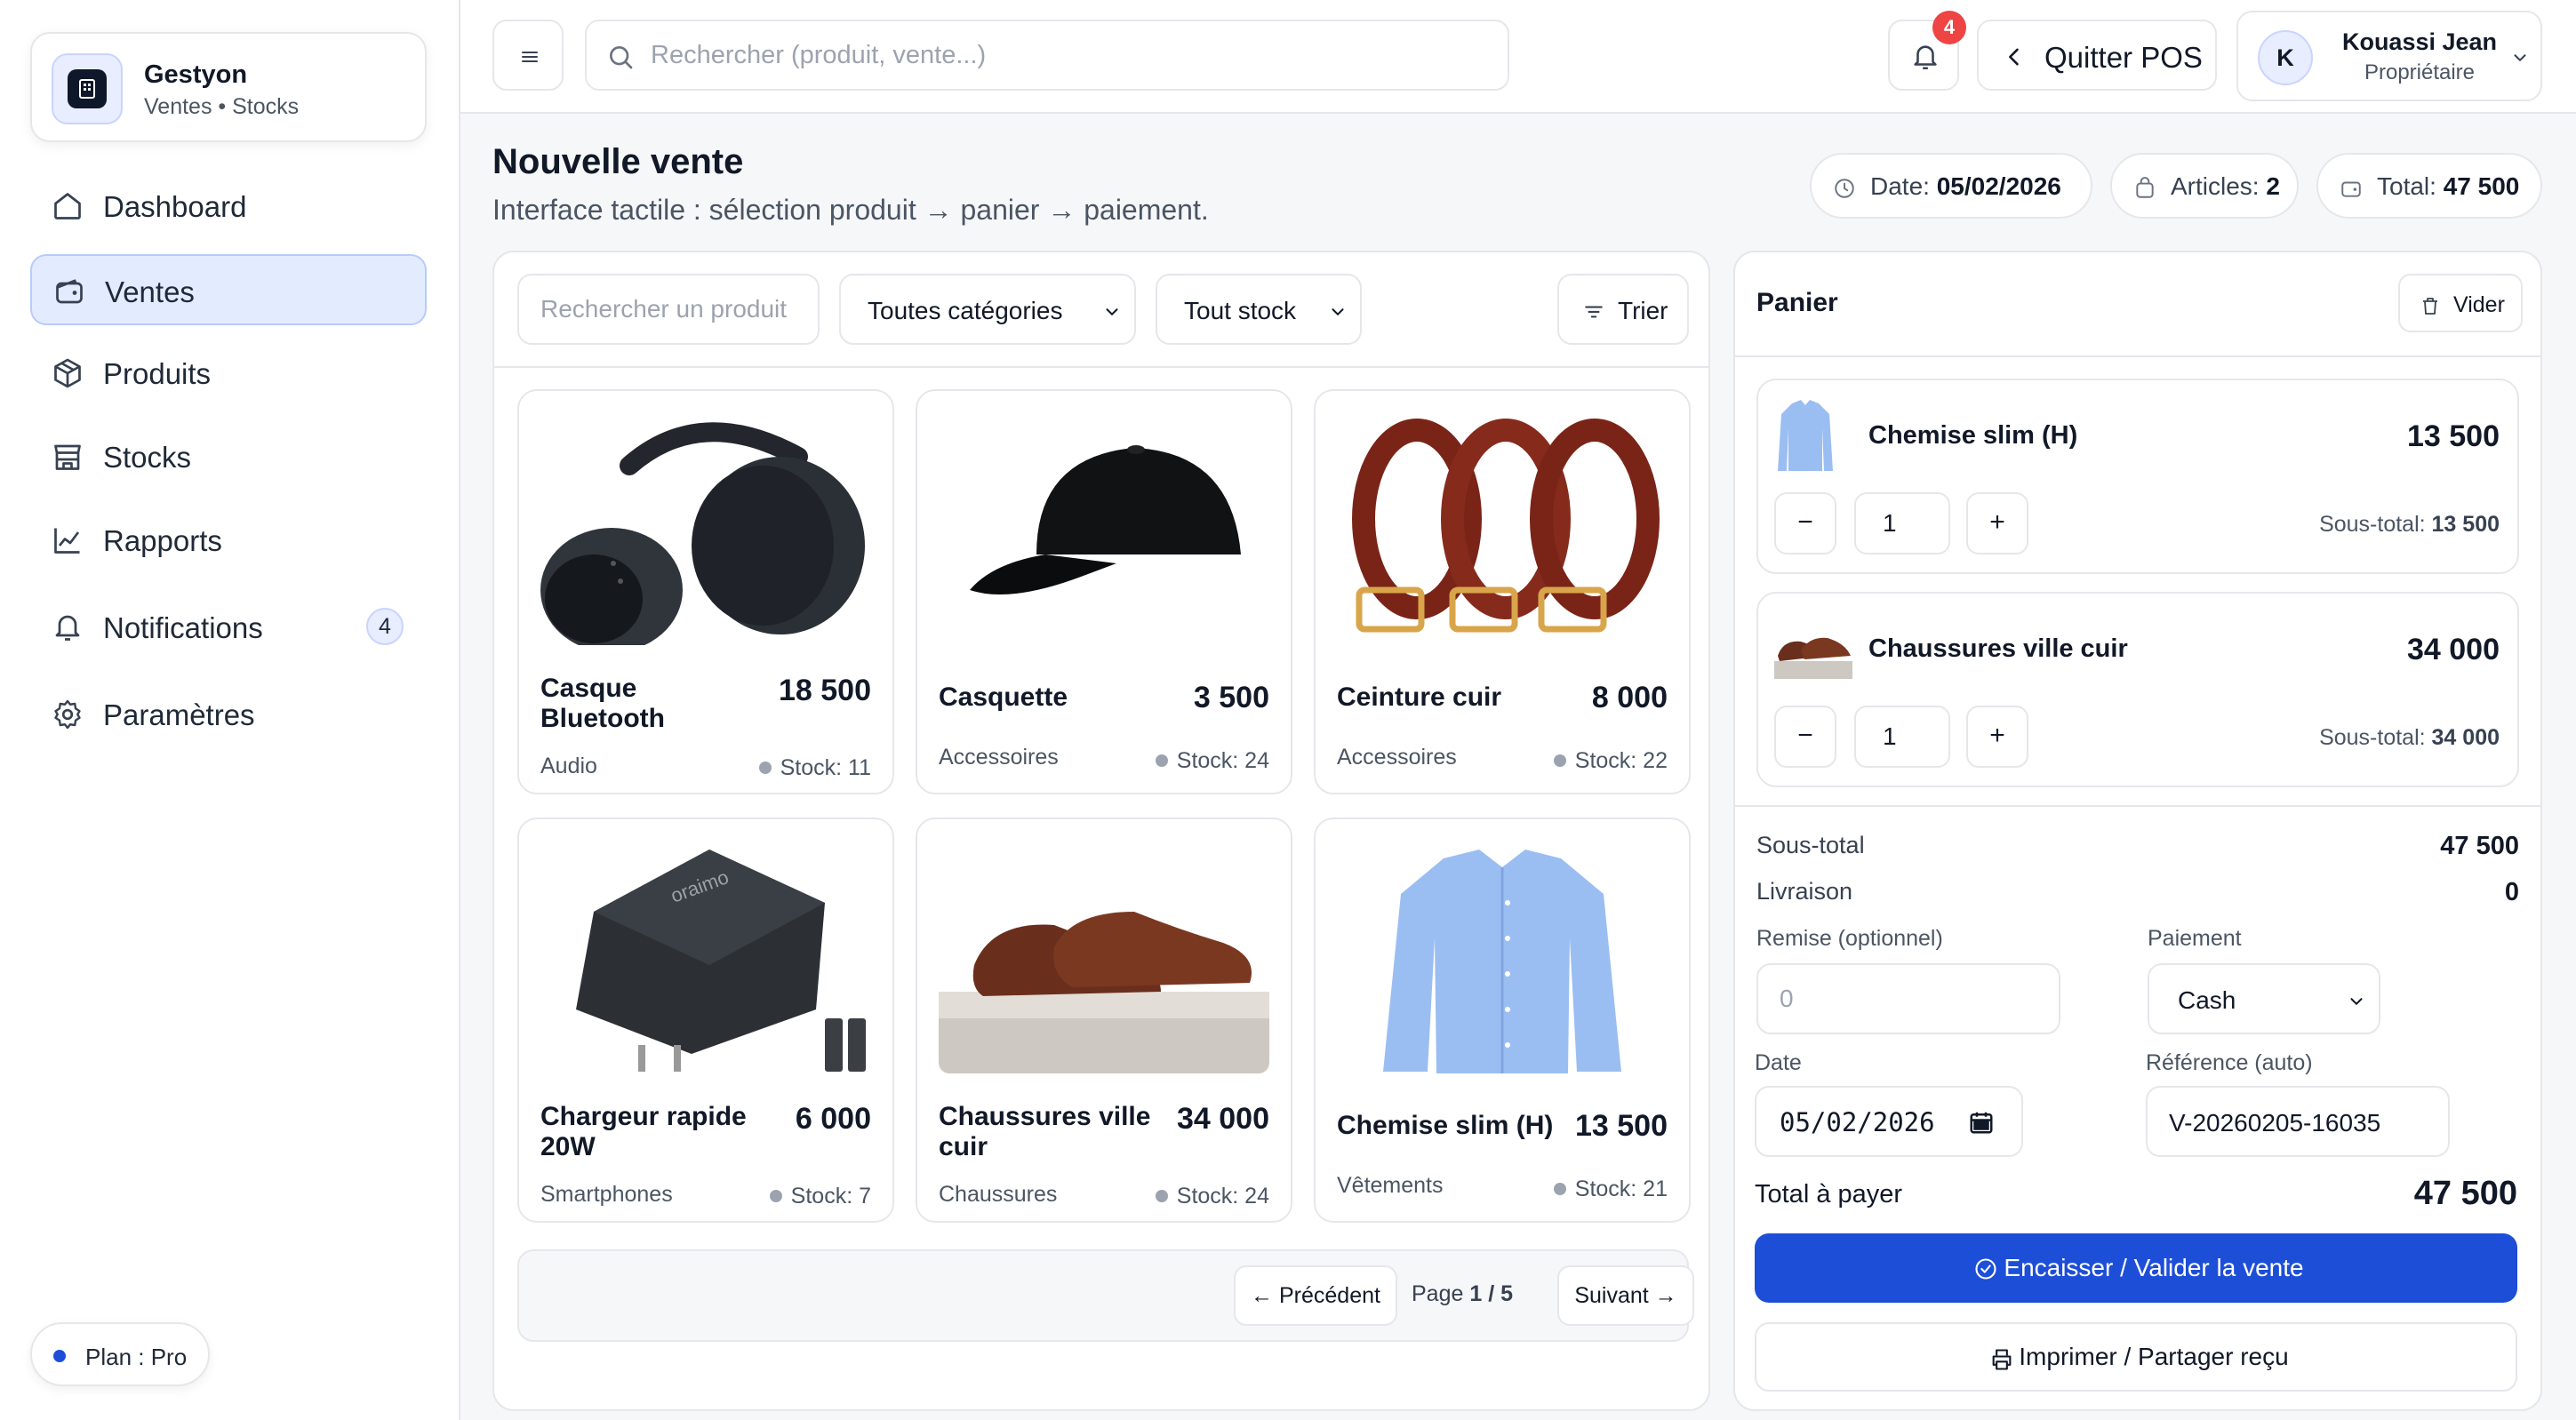  Describe the element at coordinates (606, 1194) in the screenshot. I see `product-category: Smartphones` at that location.